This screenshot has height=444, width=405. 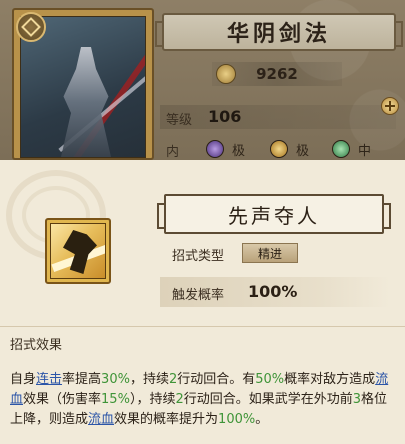 I want to click on level-bar, so click(x=278, y=117).